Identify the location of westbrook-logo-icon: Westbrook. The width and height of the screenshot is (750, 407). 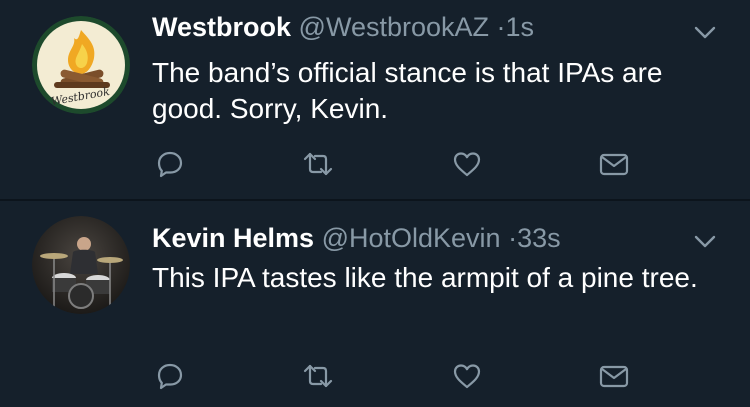
(81, 65).